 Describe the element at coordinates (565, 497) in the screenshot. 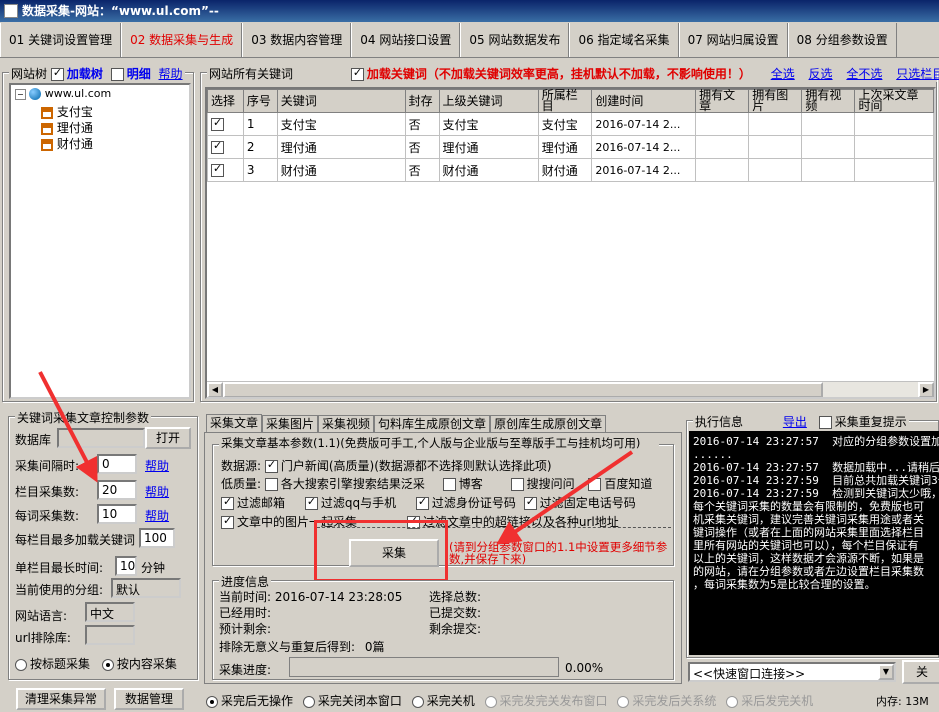

I see `annotation-arrow-collect` at that location.